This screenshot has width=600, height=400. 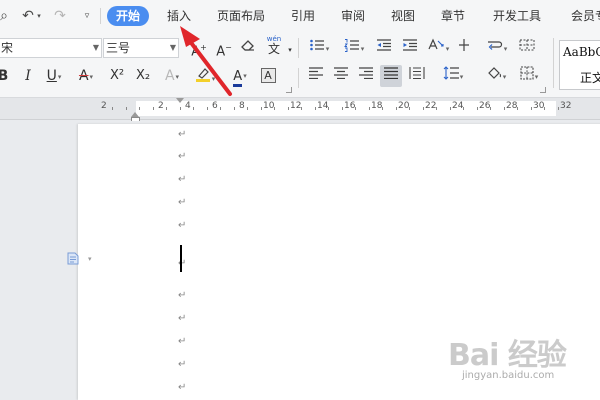 What do you see at coordinates (403, 16) in the screenshot?
I see `tab-view: 视图` at bounding box center [403, 16].